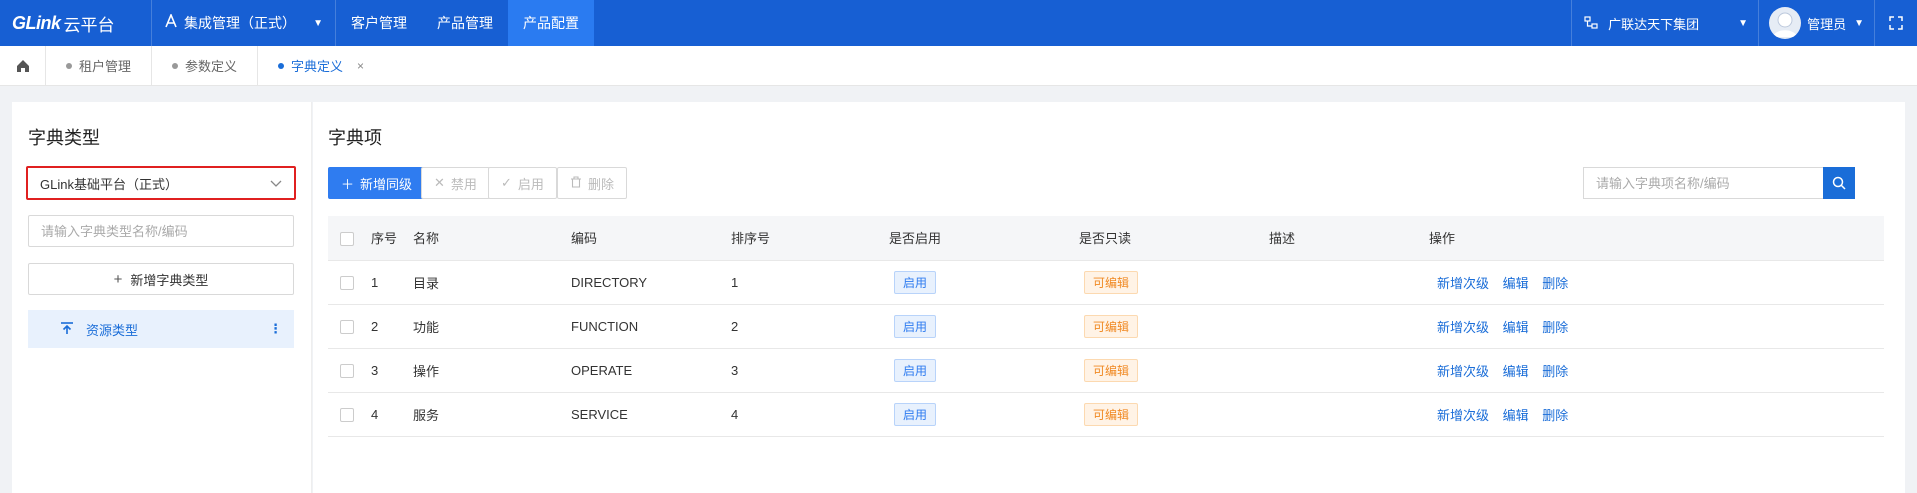 Image resolution: width=1917 pixels, height=493 pixels. What do you see at coordinates (492, 370) in the screenshot?
I see `cell-name: 操作` at bounding box center [492, 370].